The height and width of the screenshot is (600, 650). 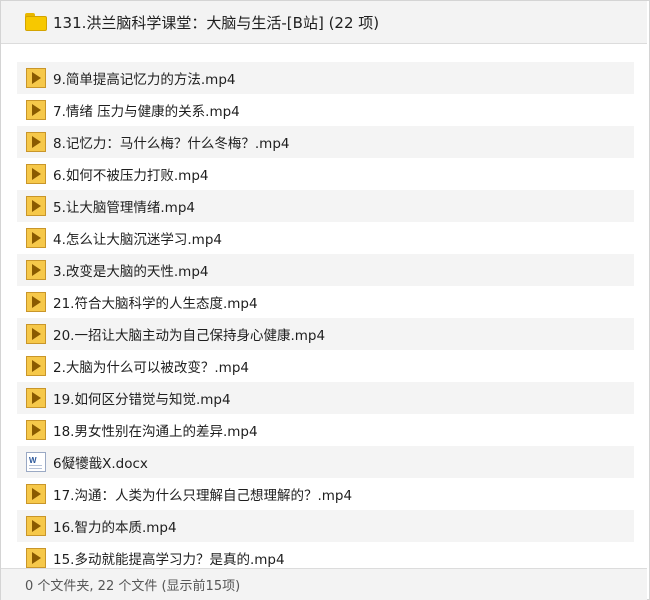 What do you see at coordinates (325, 238) in the screenshot?
I see `file-row: 4.怎么让大脑沉迷学习.mp4` at bounding box center [325, 238].